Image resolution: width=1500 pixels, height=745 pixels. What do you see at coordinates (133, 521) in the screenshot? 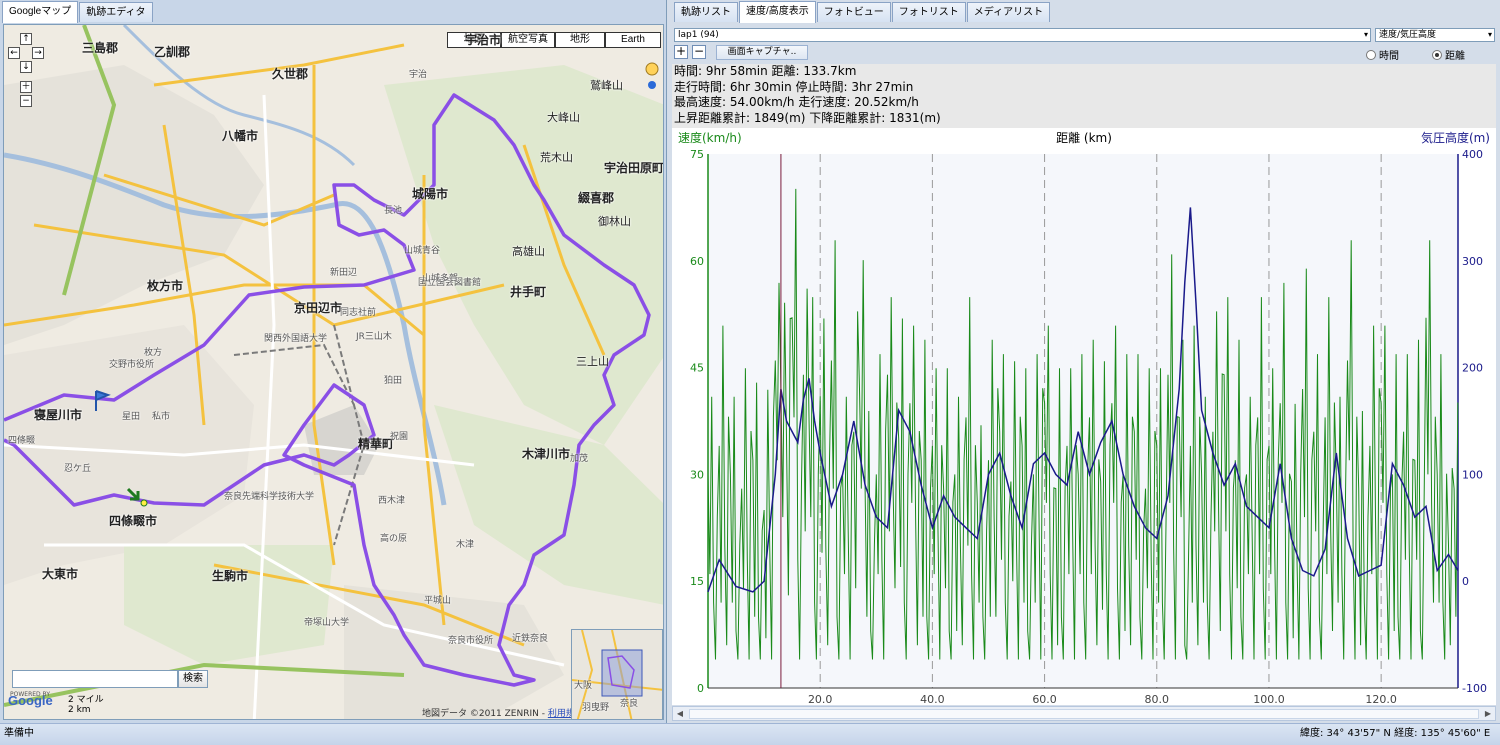
I see `map-label: 四條畷市` at bounding box center [133, 521].